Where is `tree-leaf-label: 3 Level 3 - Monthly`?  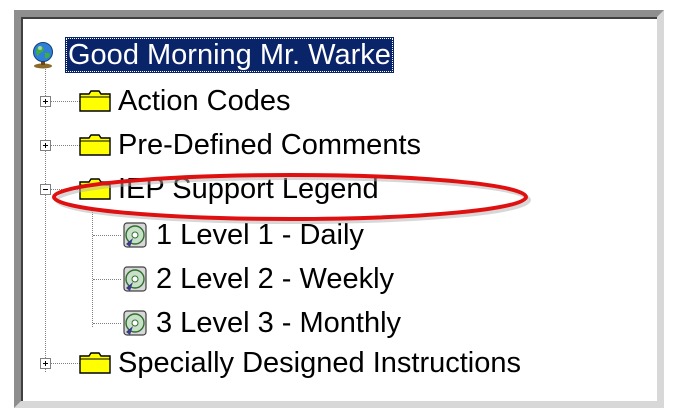 tree-leaf-label: 3 Level 3 - Monthly is located at coordinates (278, 323).